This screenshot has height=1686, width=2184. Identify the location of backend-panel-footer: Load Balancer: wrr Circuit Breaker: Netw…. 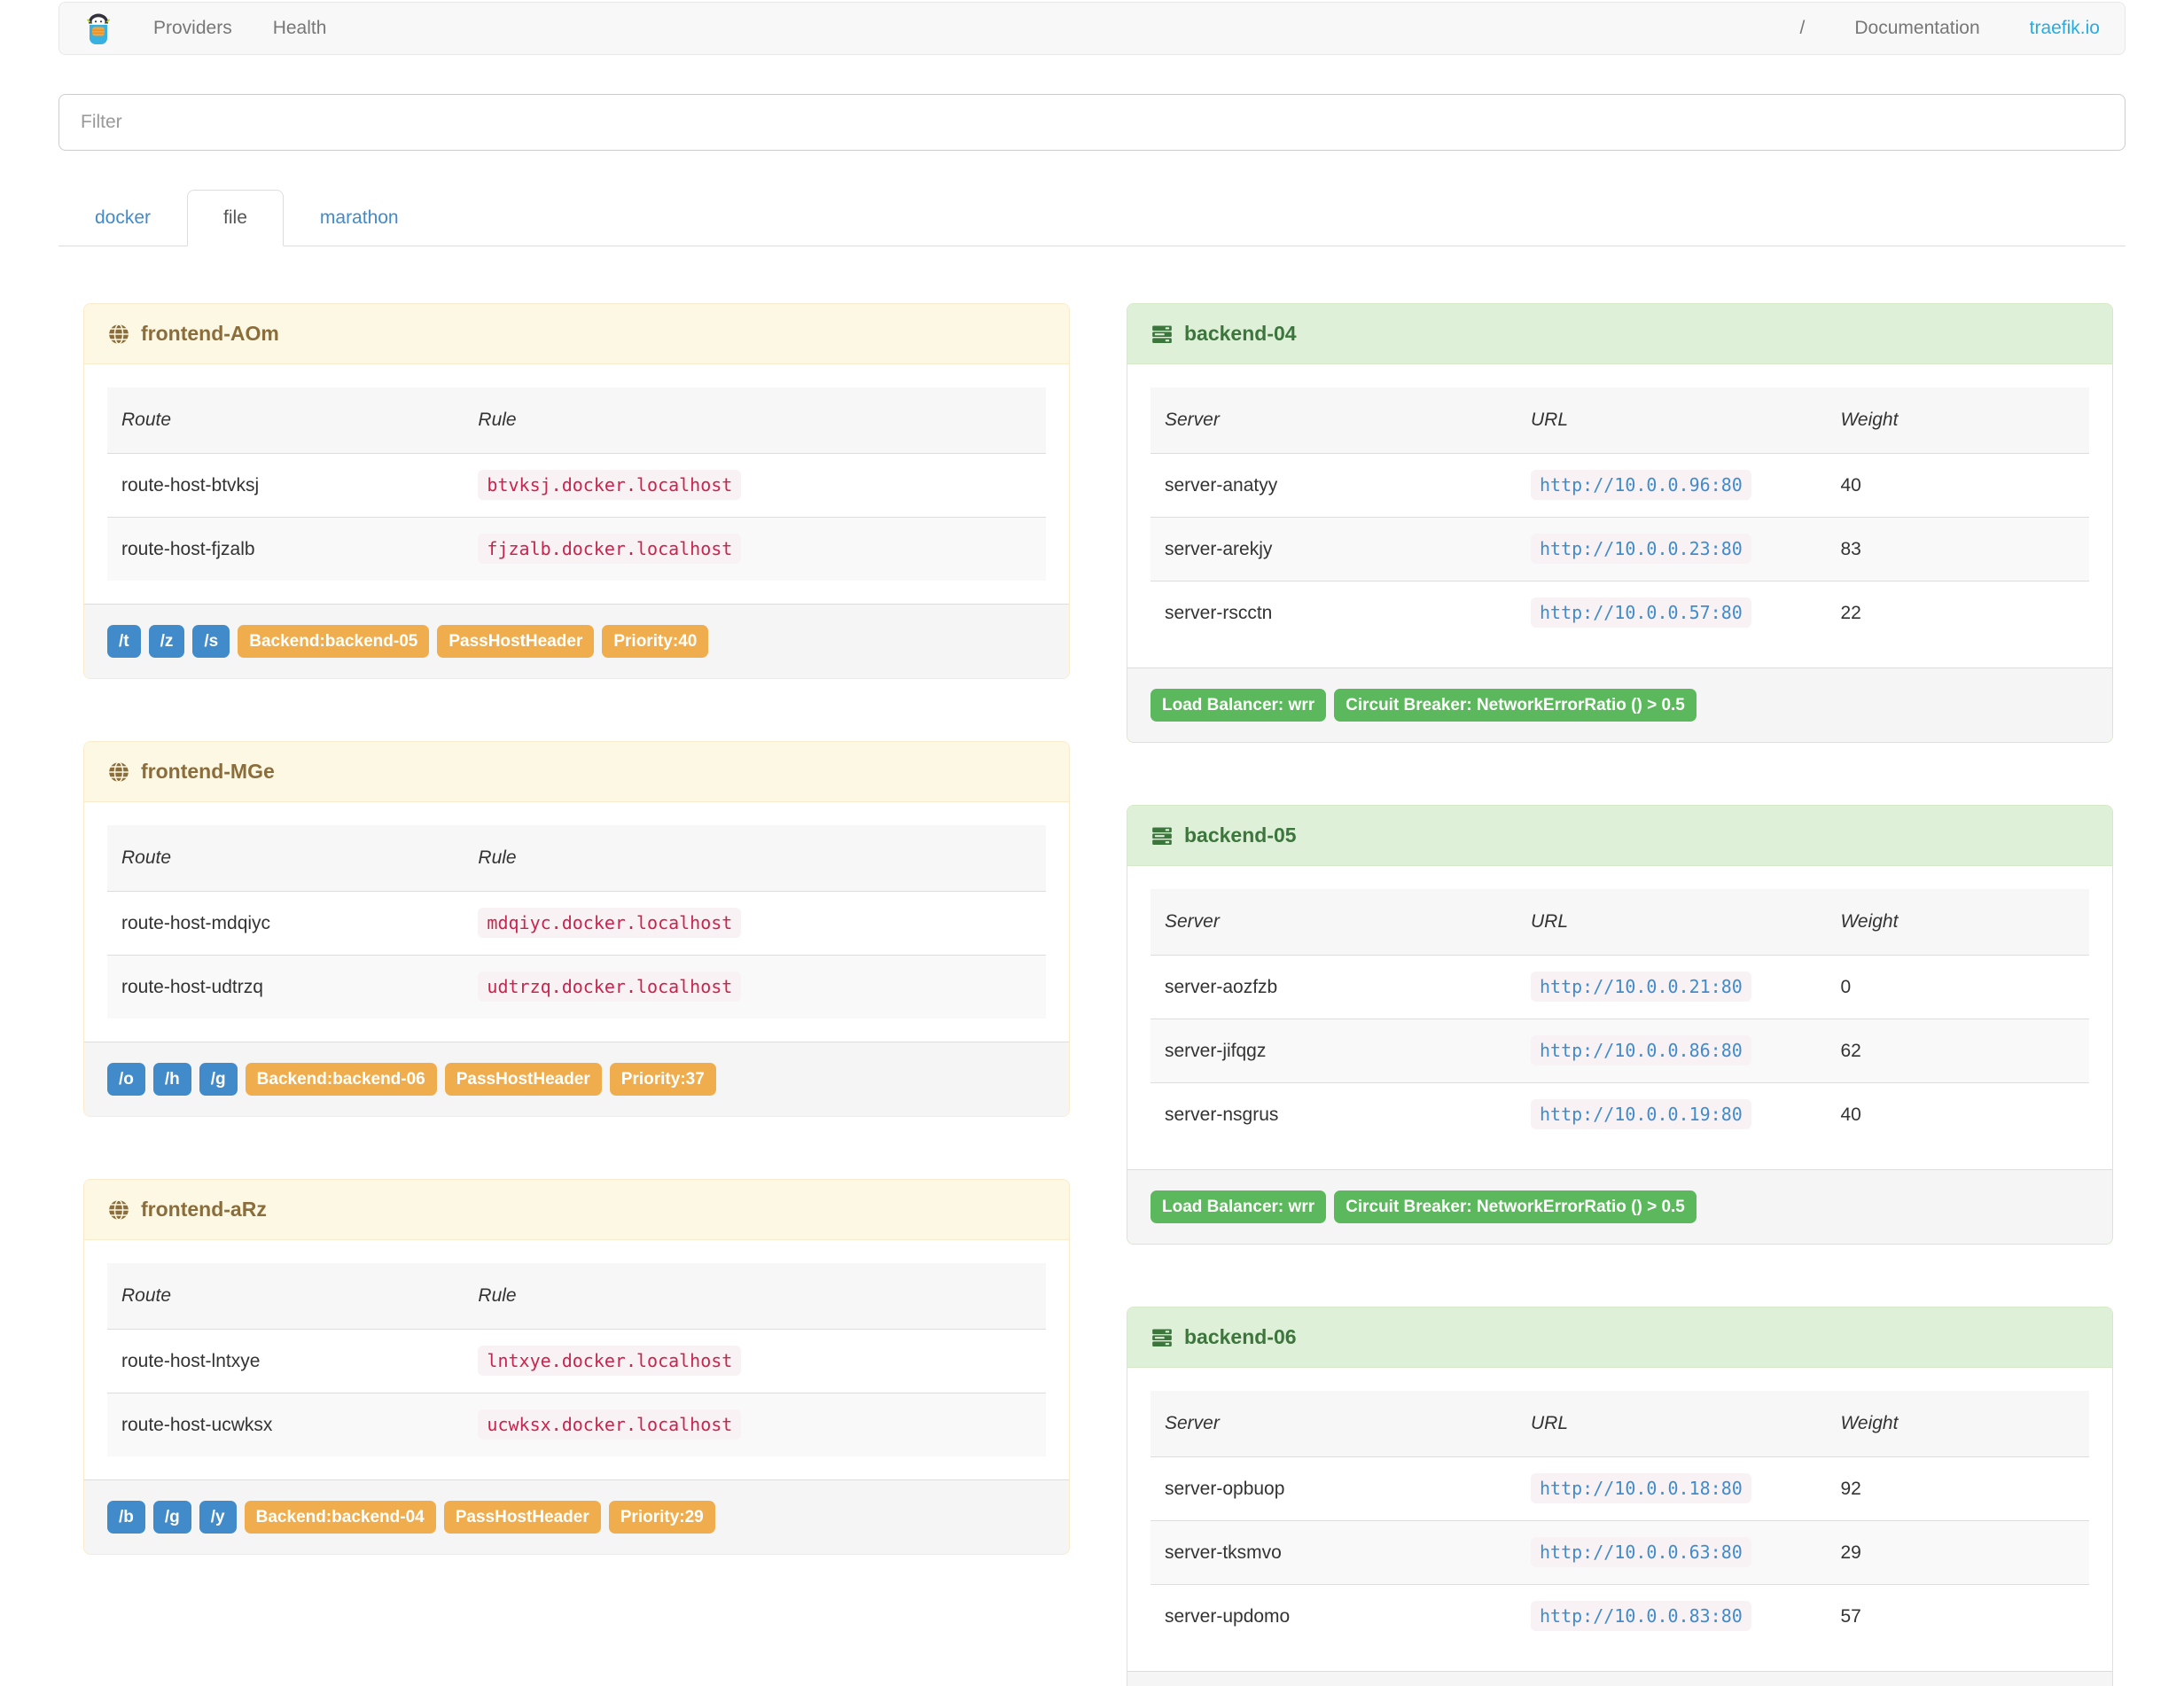
(1619, 1678).